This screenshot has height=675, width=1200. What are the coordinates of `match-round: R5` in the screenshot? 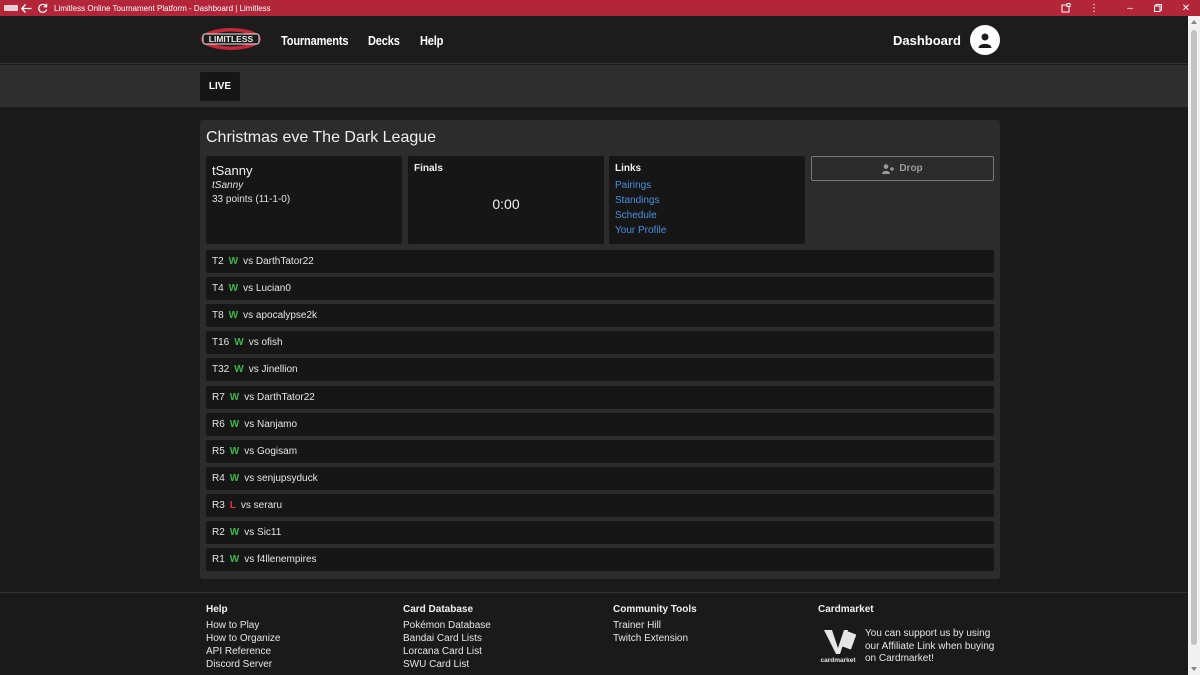 It's located at (218, 451).